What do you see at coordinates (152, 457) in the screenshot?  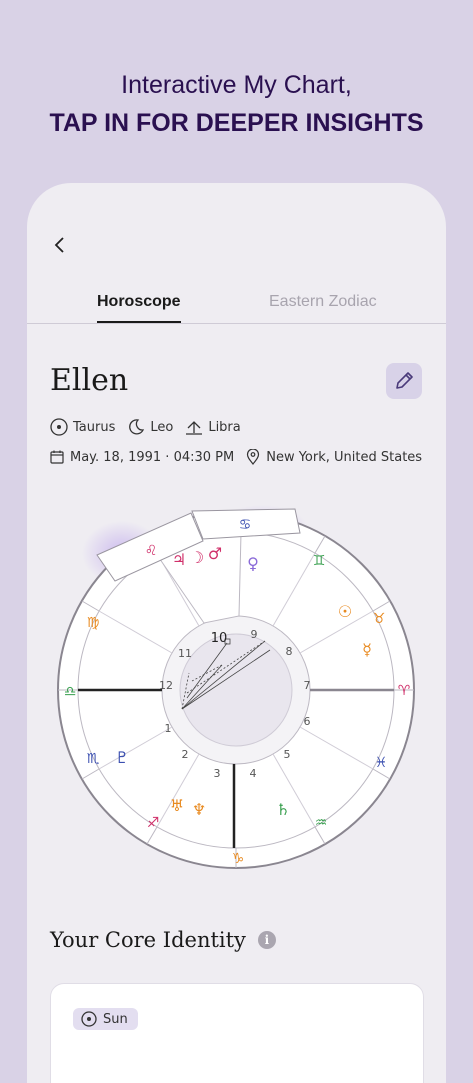 I see `birth-datetime: May. 18, 1991 · 04:30 PM` at bounding box center [152, 457].